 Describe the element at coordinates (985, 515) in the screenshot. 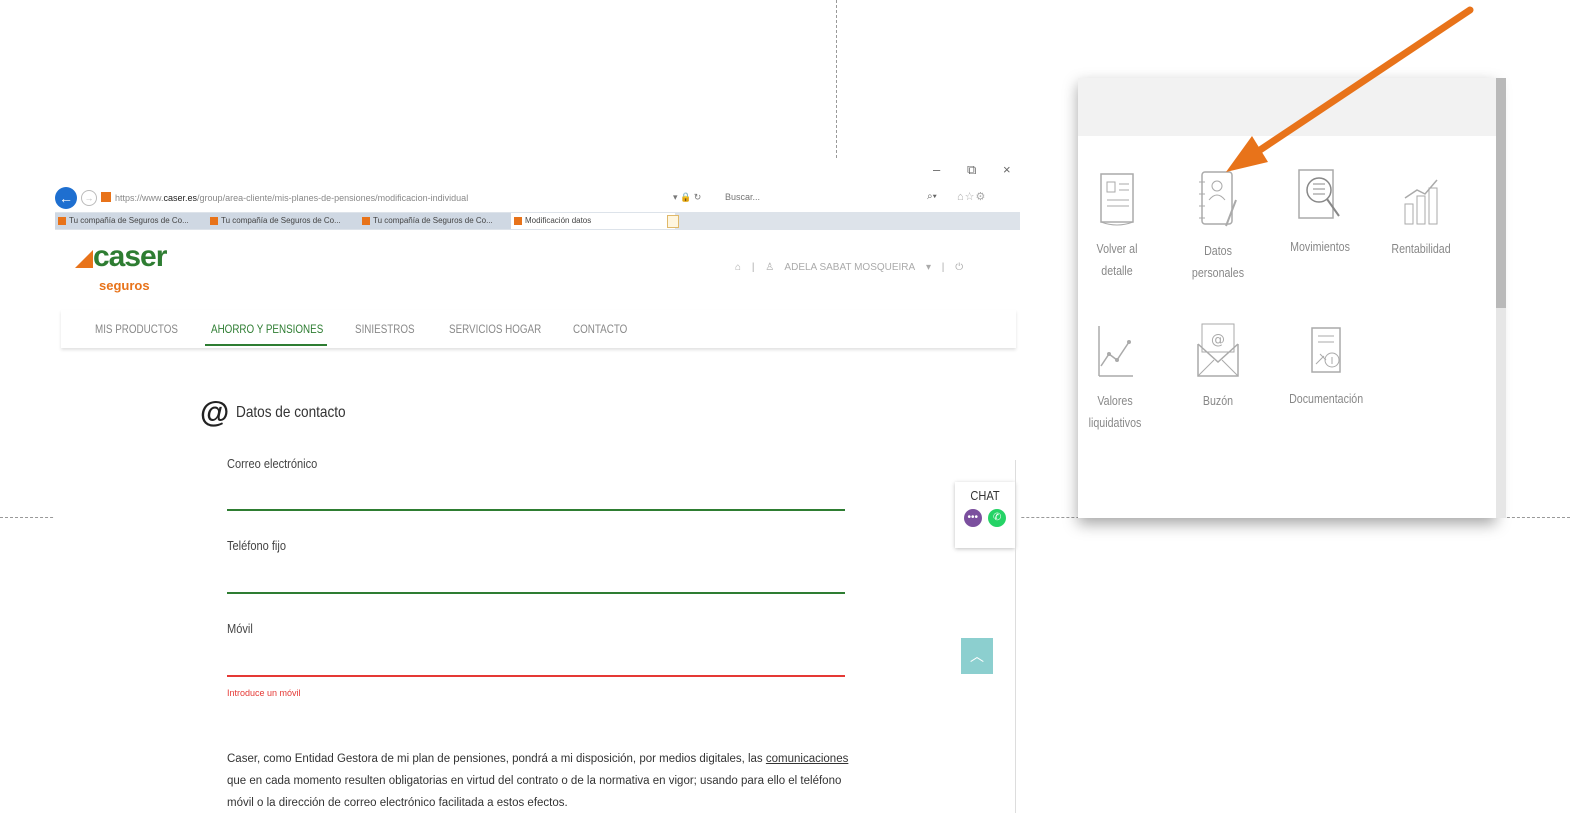

I see `chat-widget: CHAT ••• ✆` at that location.